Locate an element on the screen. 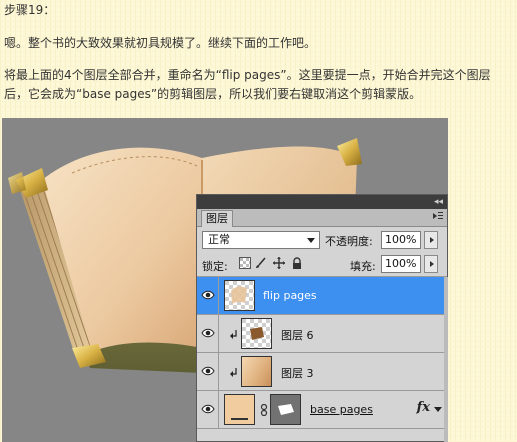 The height and width of the screenshot is (442, 517). layers-scrollbar is located at coordinates (446, 359).